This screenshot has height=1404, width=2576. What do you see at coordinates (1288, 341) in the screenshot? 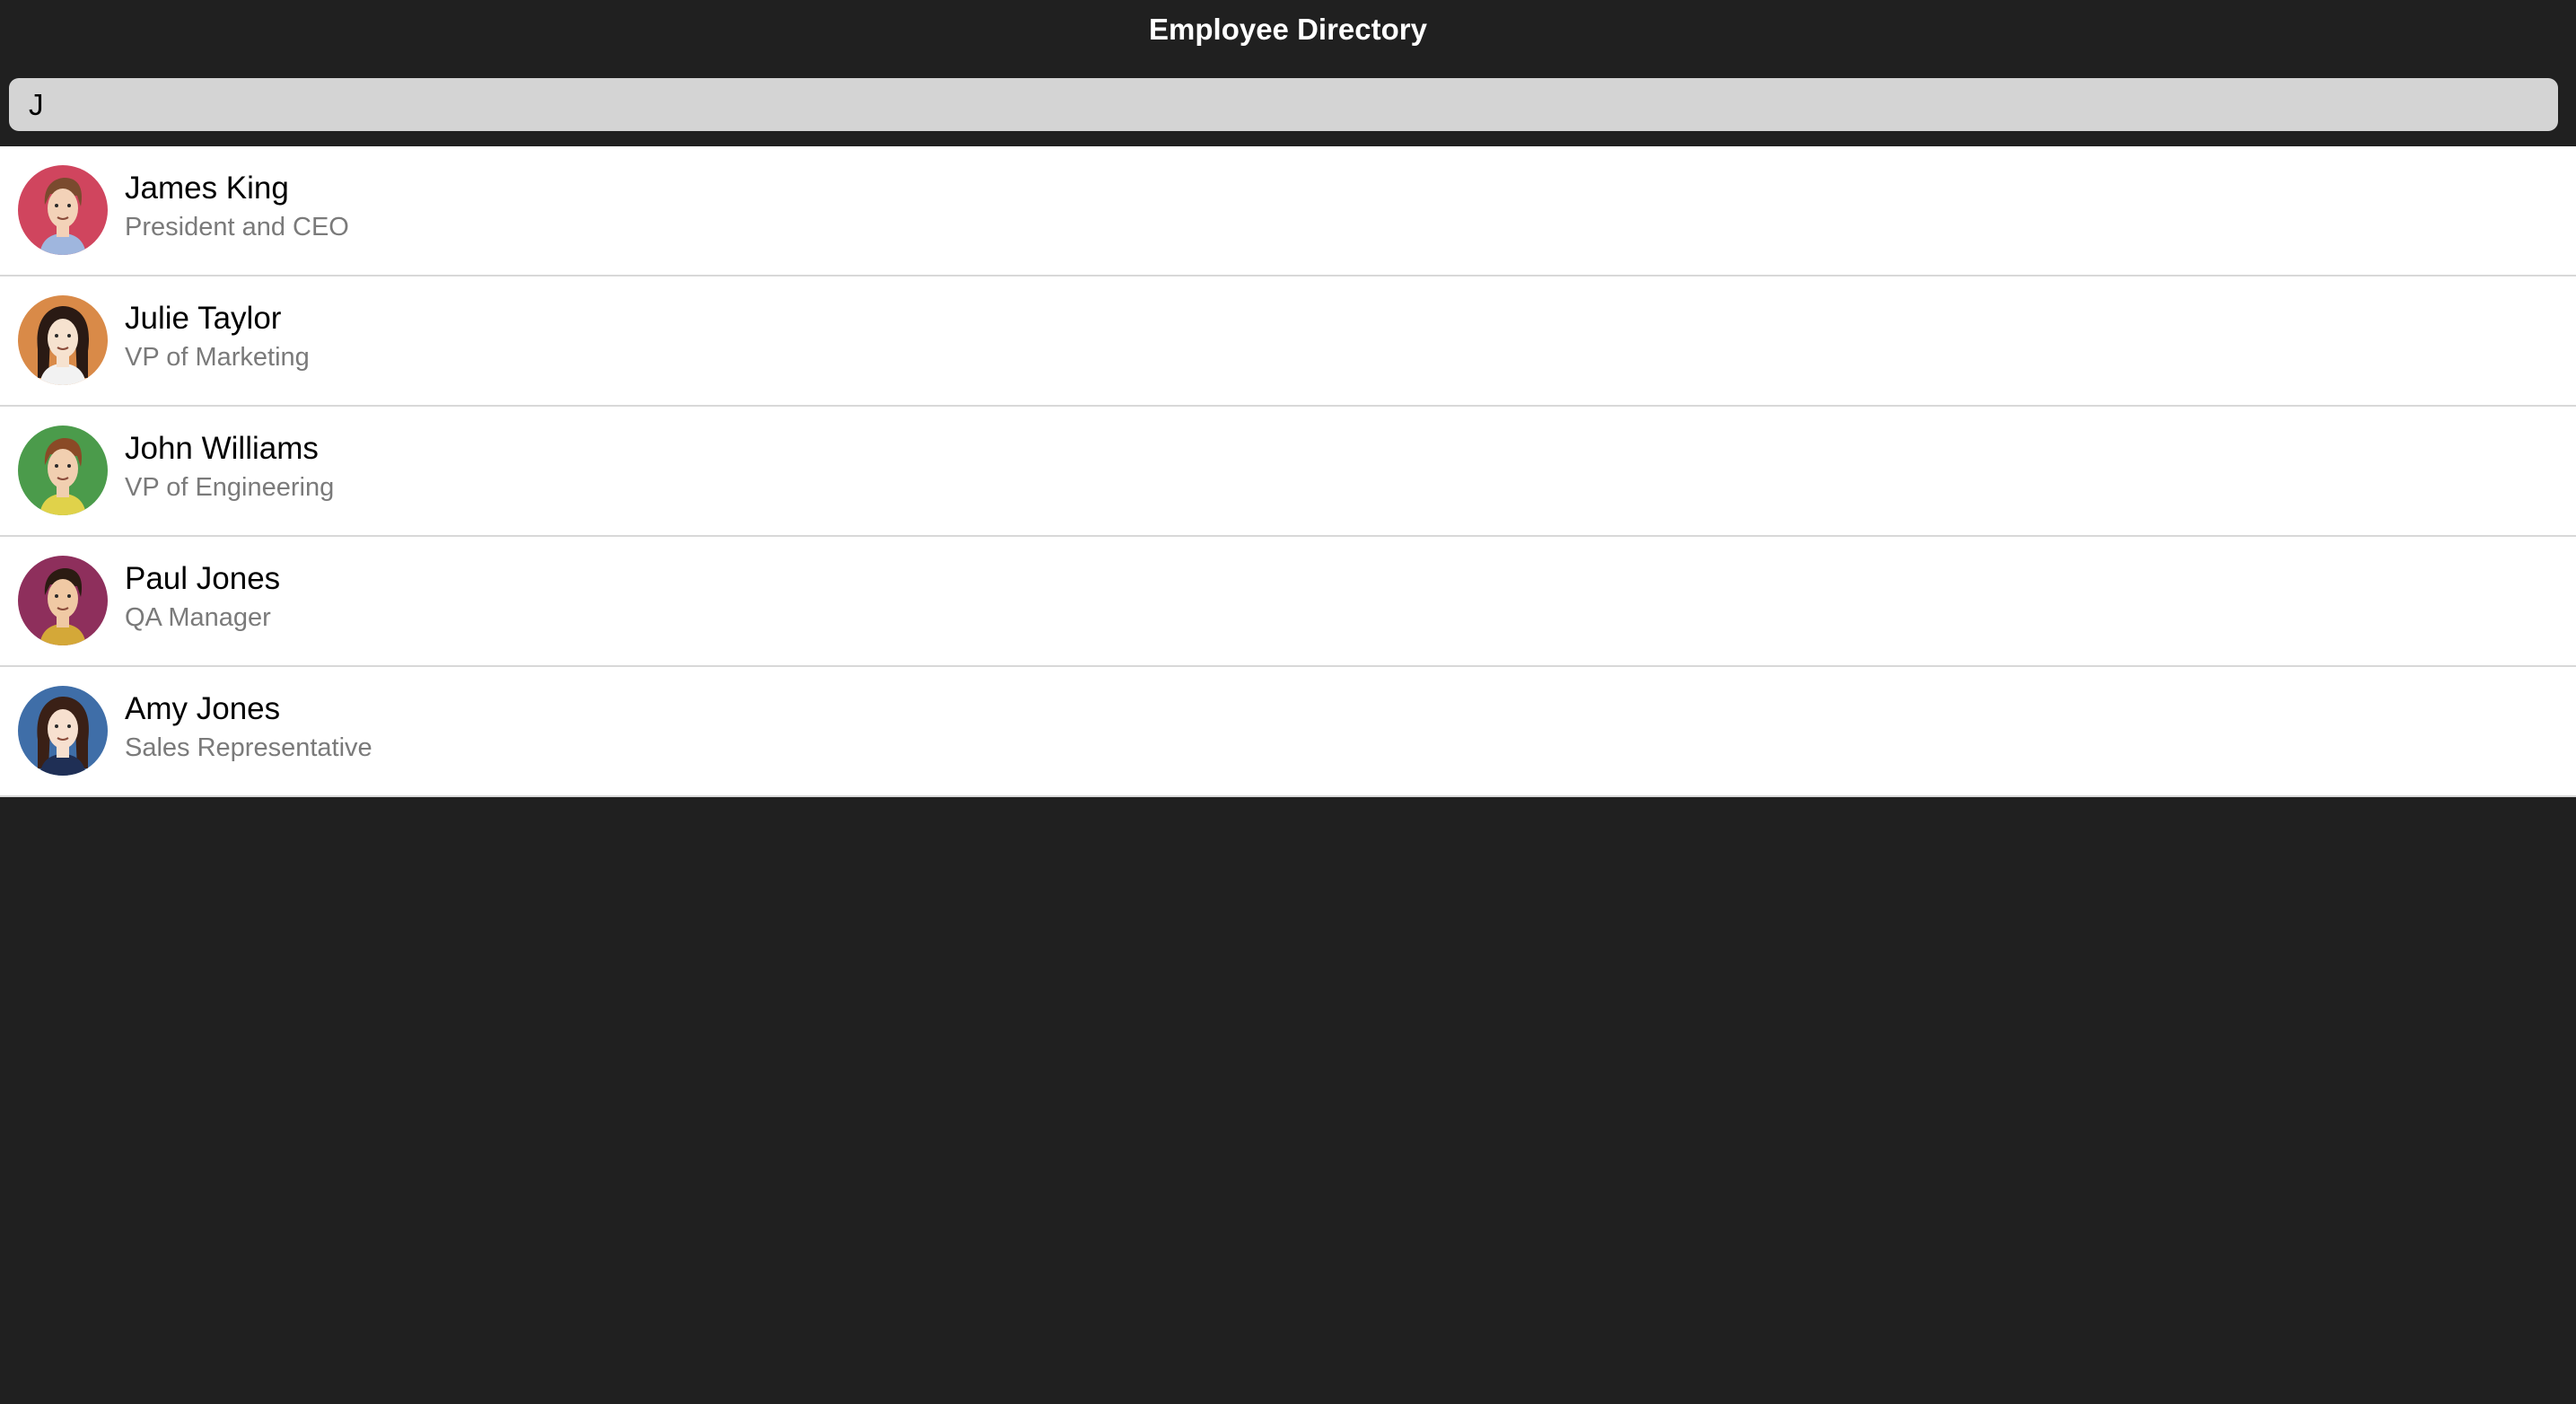
I see `employee-list-item: Julie Taylor VP of Marketing` at bounding box center [1288, 341].